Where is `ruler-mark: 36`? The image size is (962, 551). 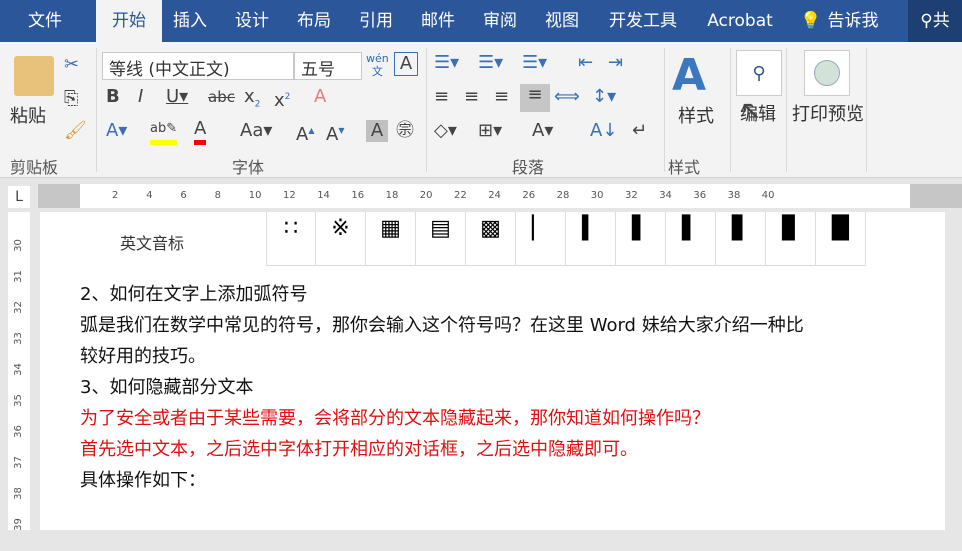
ruler-mark: 36 is located at coordinates (700, 195).